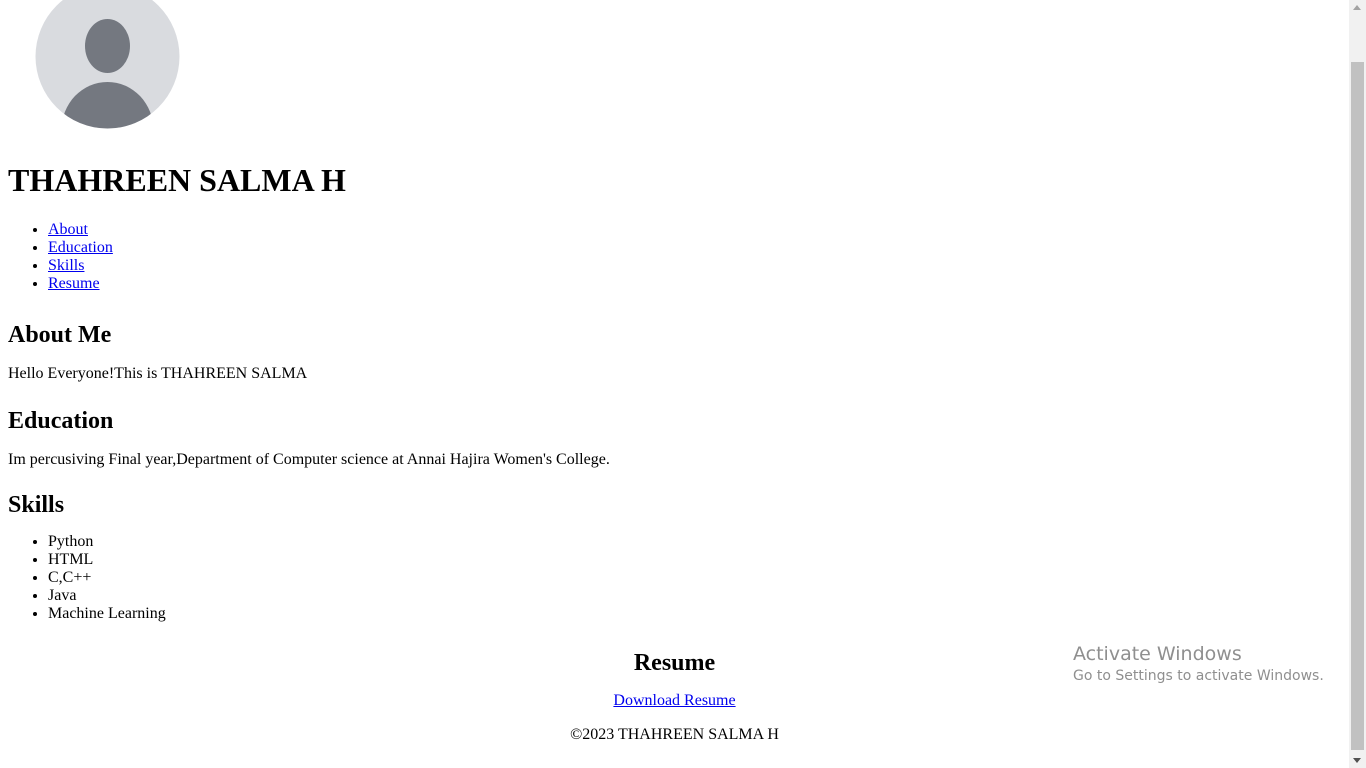 The image size is (1366, 768). Describe the element at coordinates (107, 64) in the screenshot. I see `avatar-placeholder-icon` at that location.